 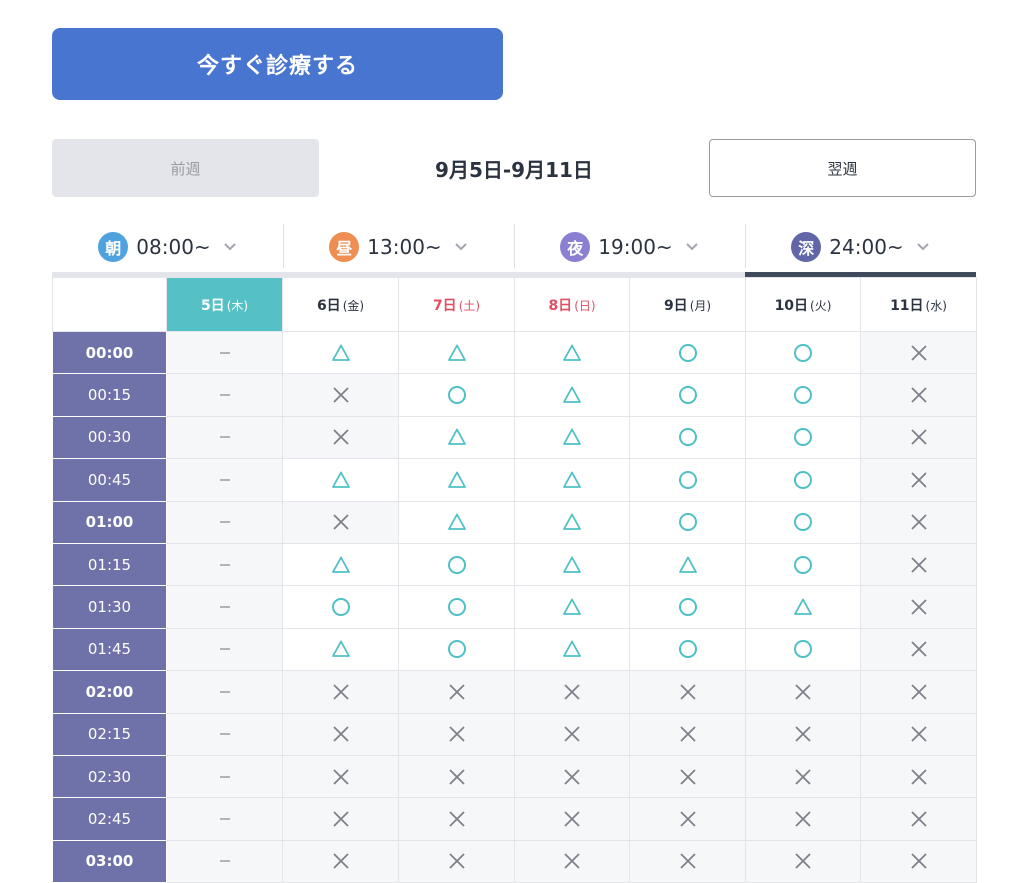 I want to click on day-of-week: (火), so click(x=821, y=305).